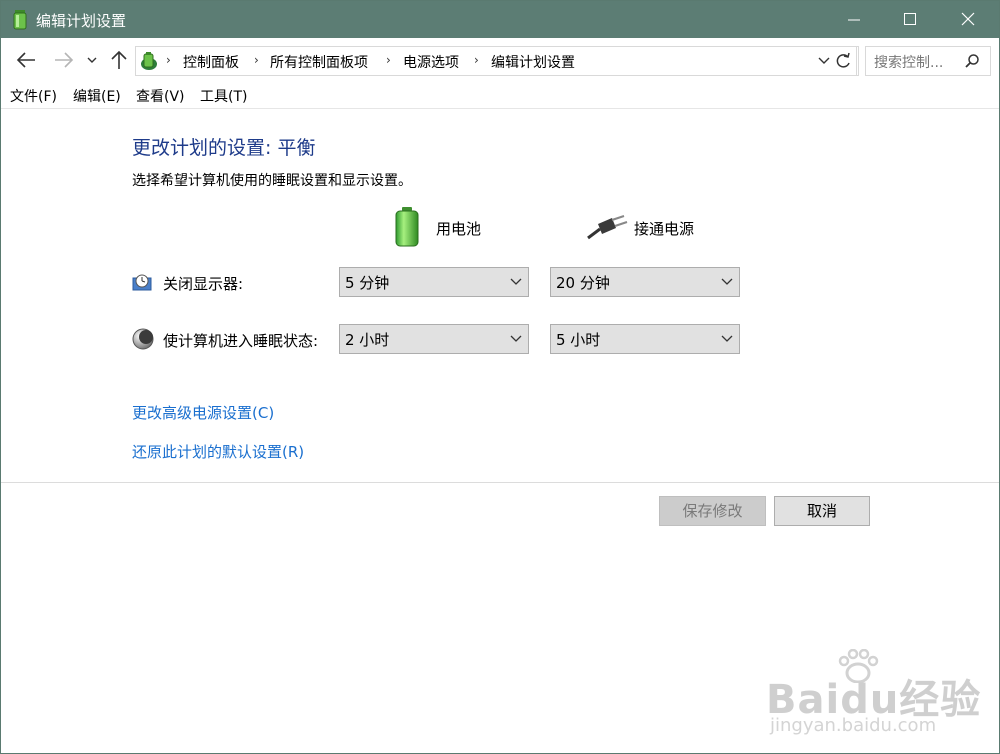 This screenshot has height=754, width=1000. Describe the element at coordinates (583, 283) in the screenshot. I see `display-plugged-value: 20 分钟` at that location.